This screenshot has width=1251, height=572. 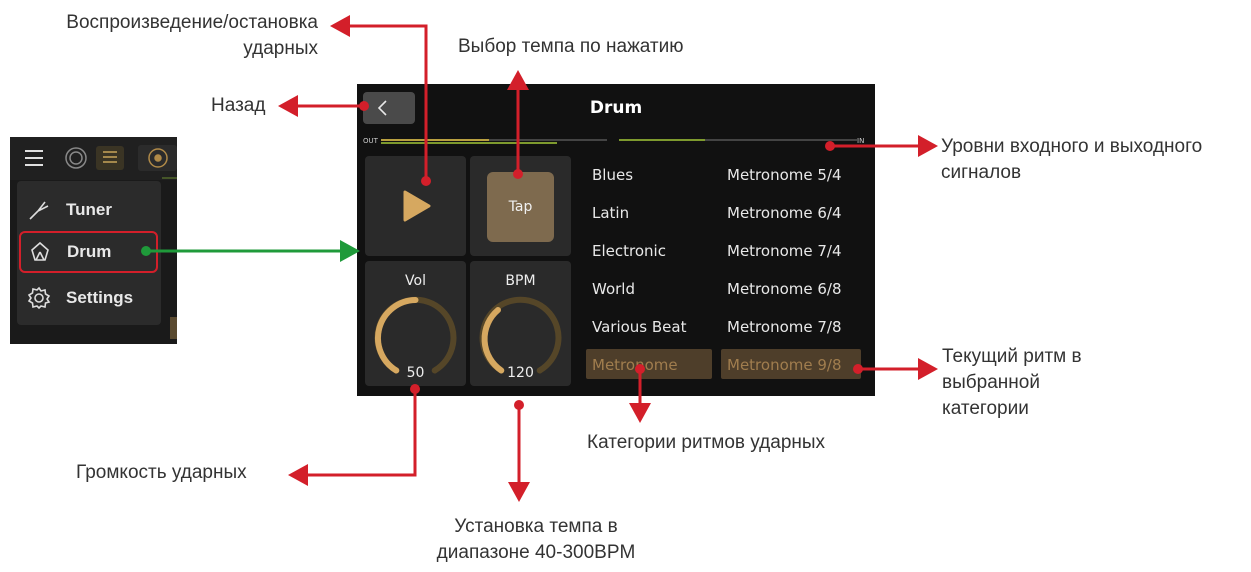 I want to click on dot-tap, so click(x=518, y=174).